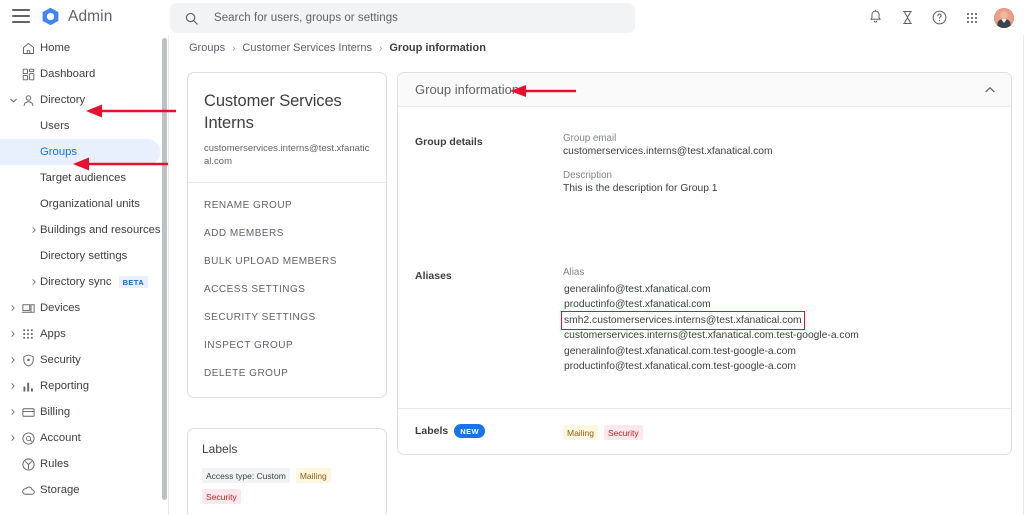  What do you see at coordinates (60, 308) in the screenshot?
I see `sidebar-item-label: Devices` at bounding box center [60, 308].